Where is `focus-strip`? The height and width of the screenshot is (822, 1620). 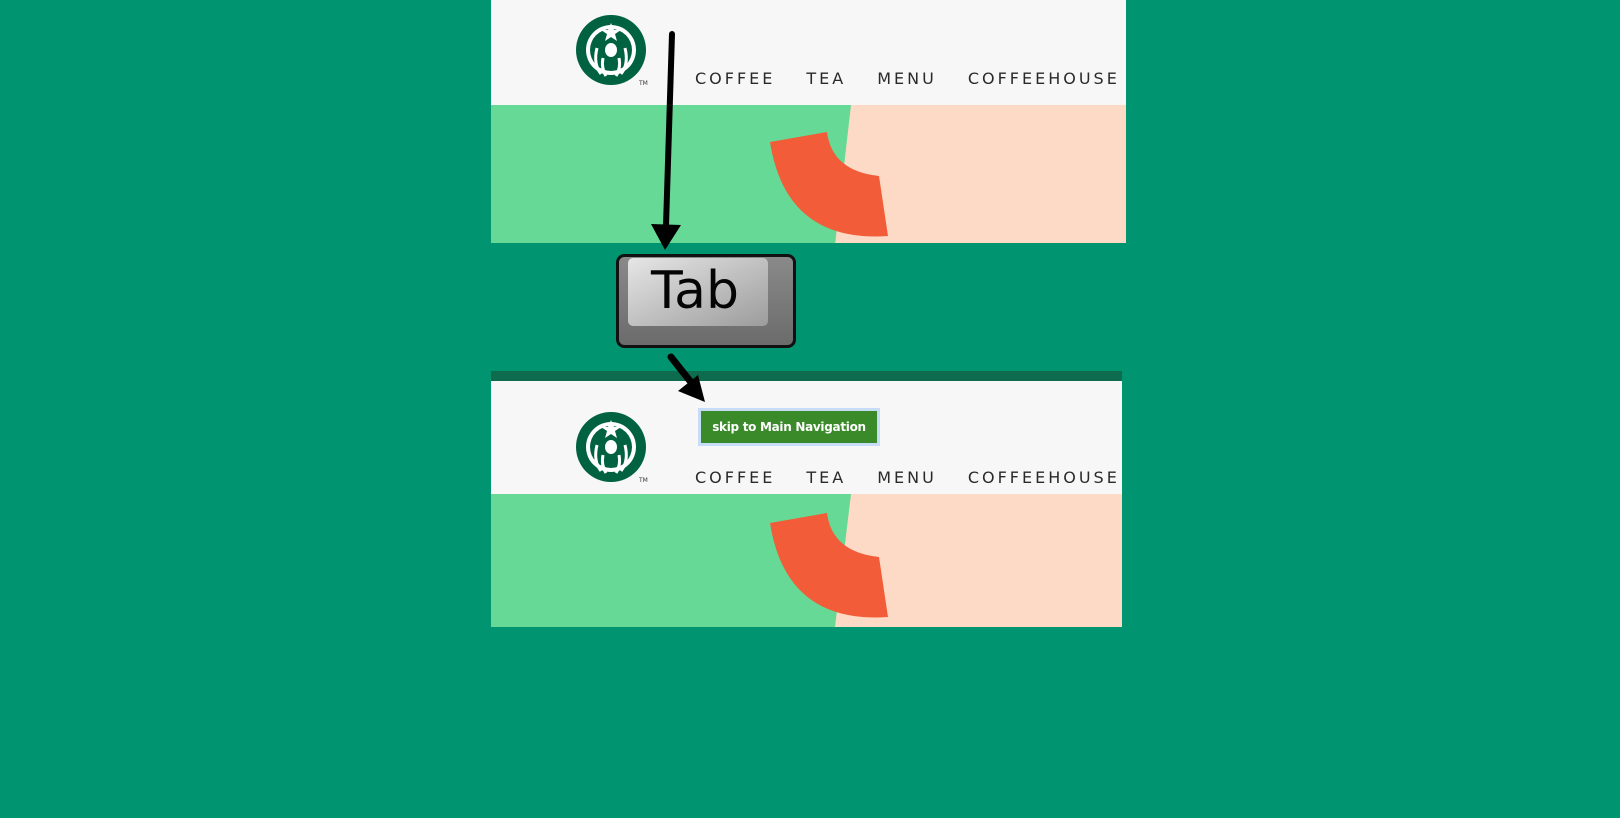
focus-strip is located at coordinates (806, 376).